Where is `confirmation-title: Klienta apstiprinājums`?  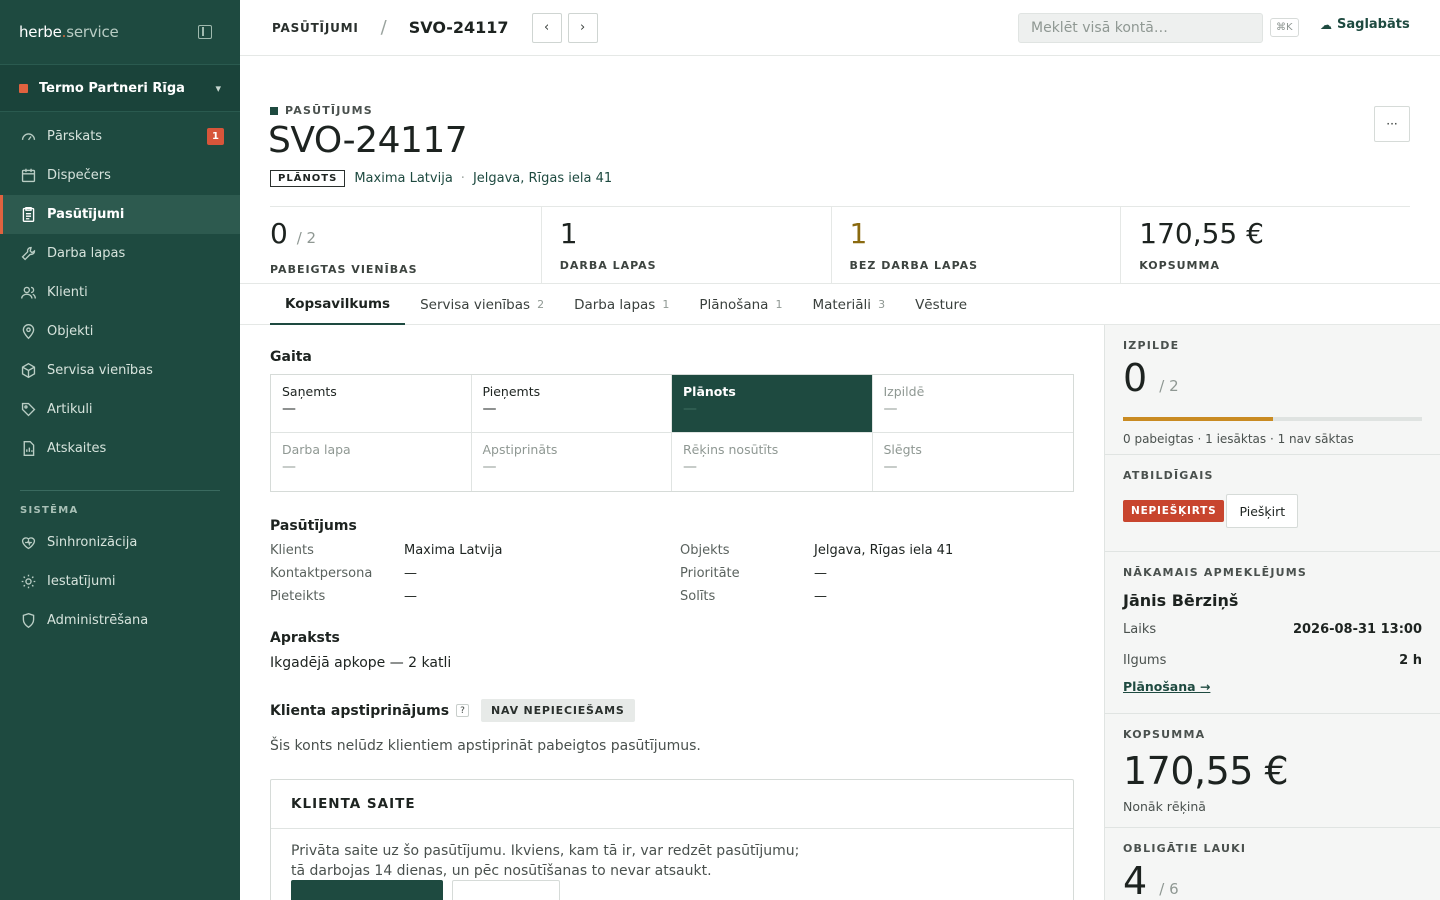 confirmation-title: Klienta apstiprinājums is located at coordinates (360, 710).